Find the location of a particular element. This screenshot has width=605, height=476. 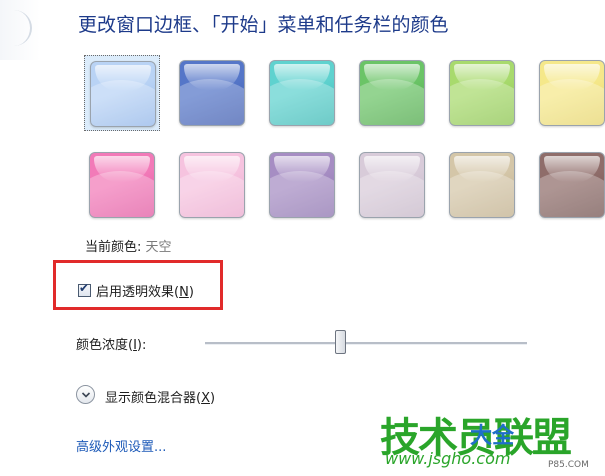

color-swatch-lavender is located at coordinates (392, 185).